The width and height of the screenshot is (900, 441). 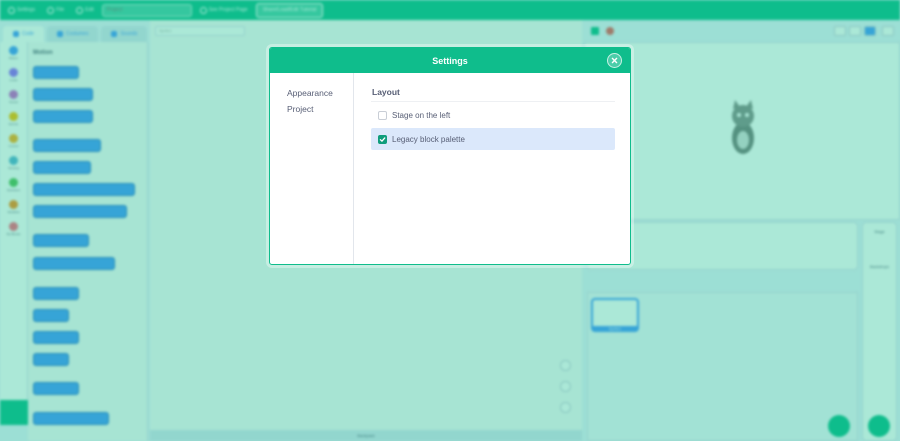 I want to click on modal-title: Settings, so click(x=450, y=60).